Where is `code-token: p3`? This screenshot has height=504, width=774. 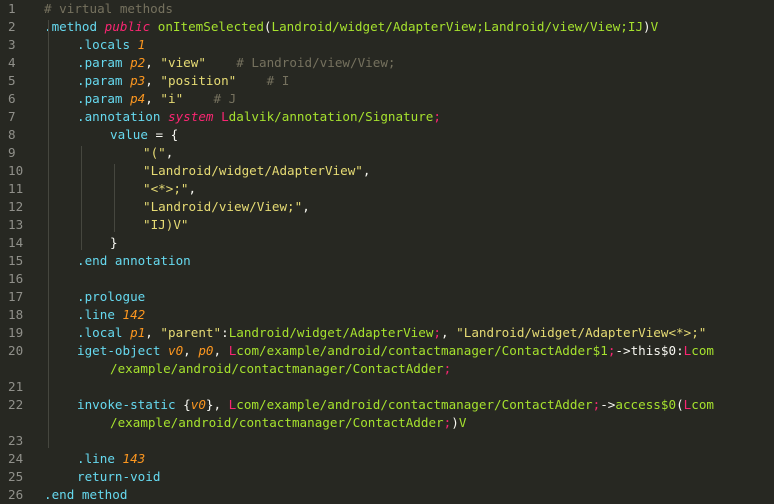
code-token: p3 is located at coordinates (138, 80).